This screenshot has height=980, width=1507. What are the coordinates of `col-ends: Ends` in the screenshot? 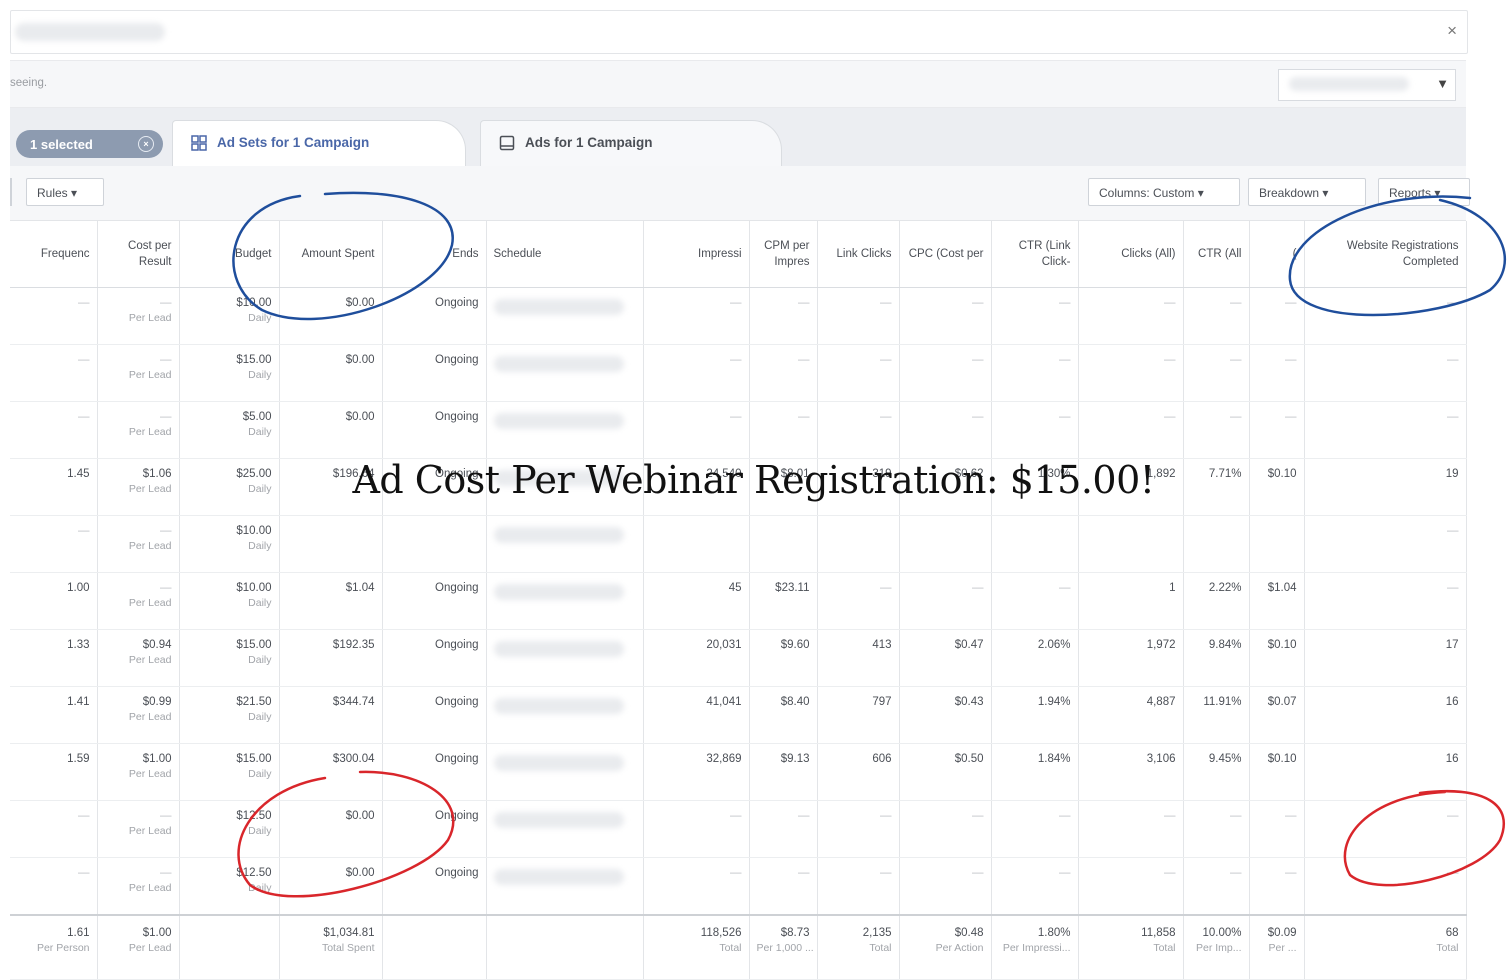 It's located at (434, 254).